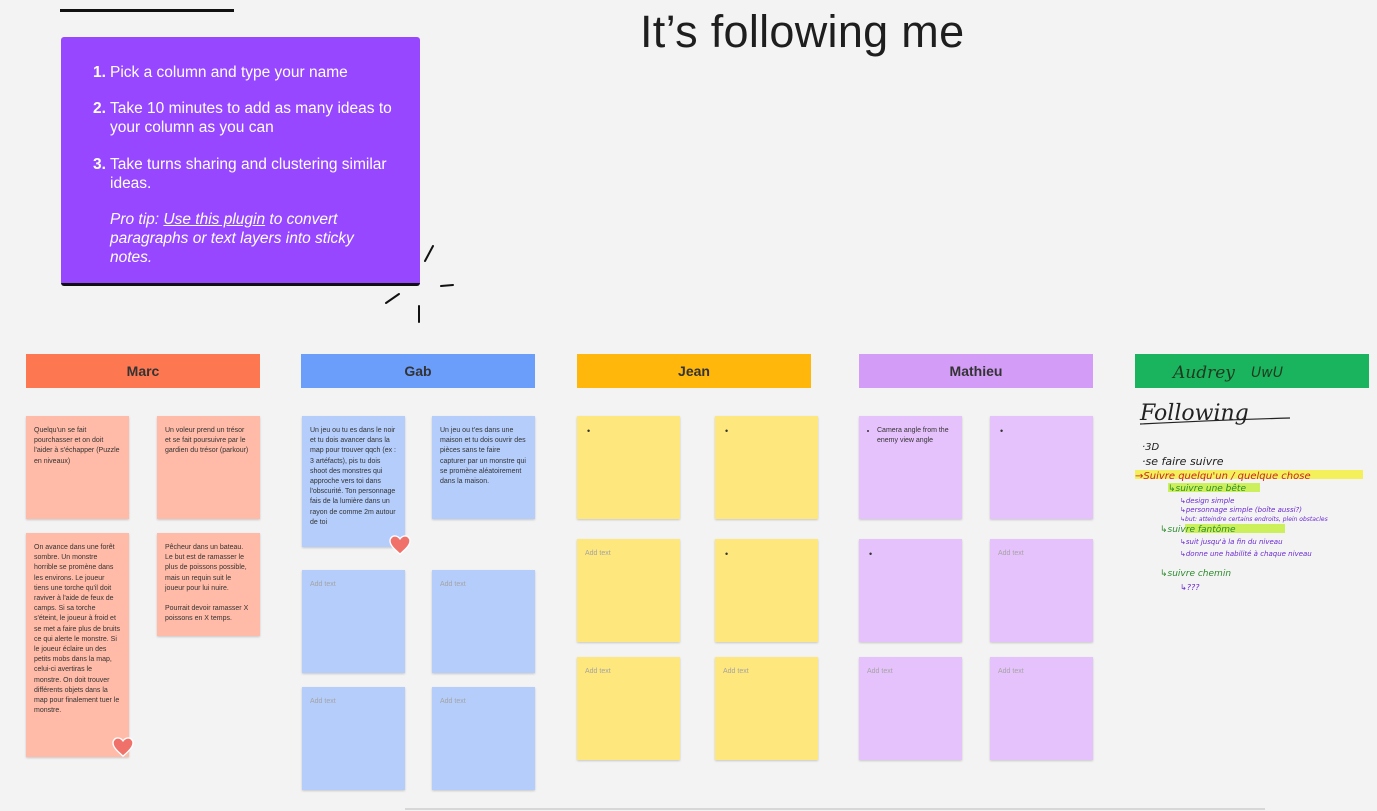  What do you see at coordinates (910, 467) in the screenshot?
I see `sticky-note: Camera angle from the enemy view angle` at bounding box center [910, 467].